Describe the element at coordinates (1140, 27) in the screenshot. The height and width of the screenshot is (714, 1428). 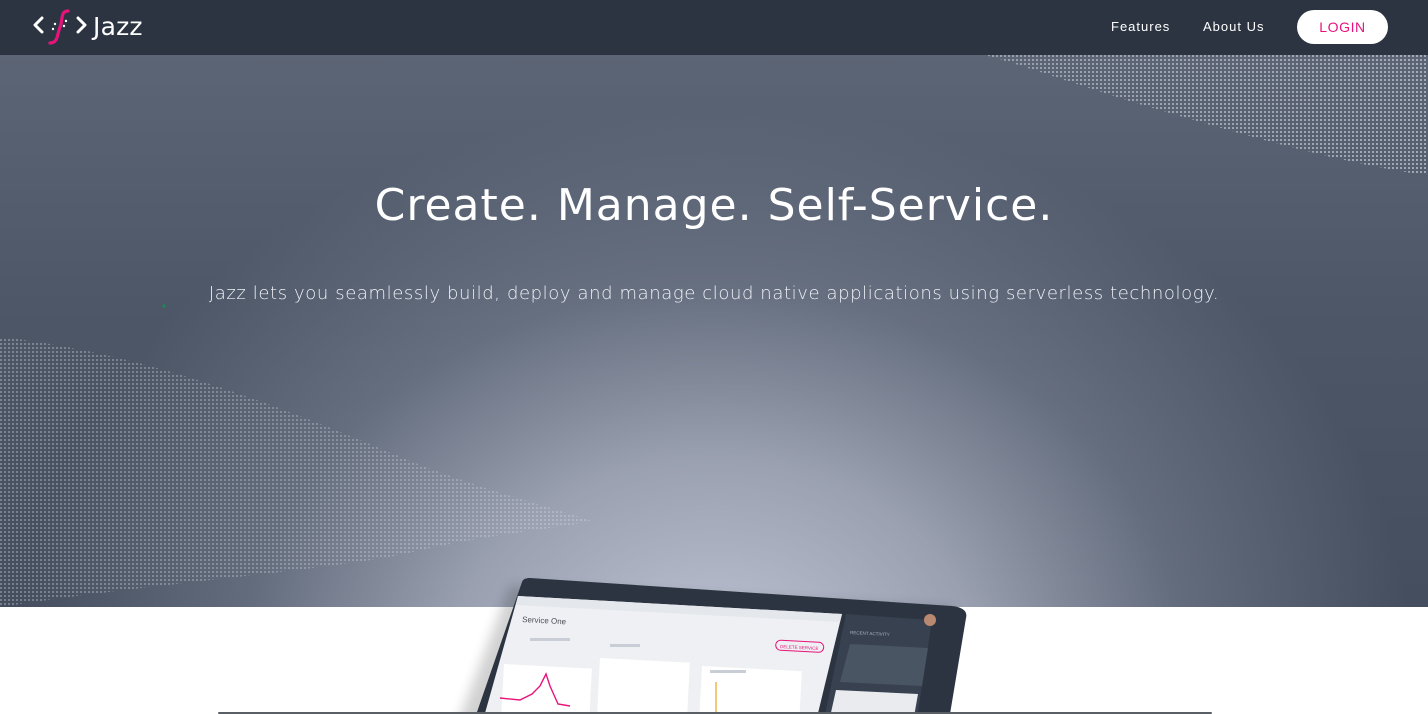
I see `nav-link-features: Features` at that location.